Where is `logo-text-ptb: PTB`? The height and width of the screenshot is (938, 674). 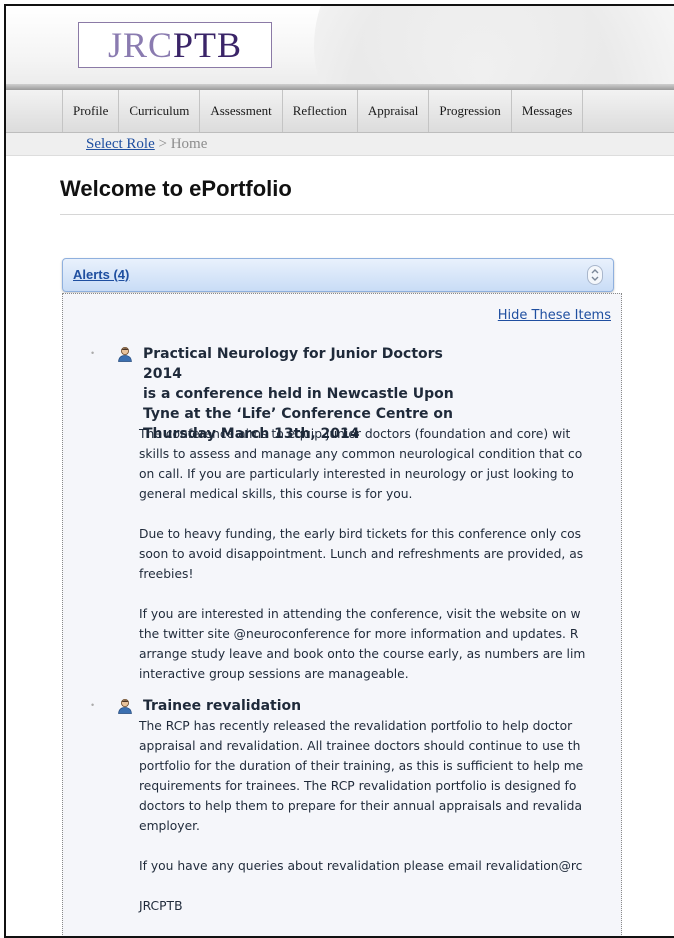
logo-text-ptb: PTB is located at coordinates (208, 45).